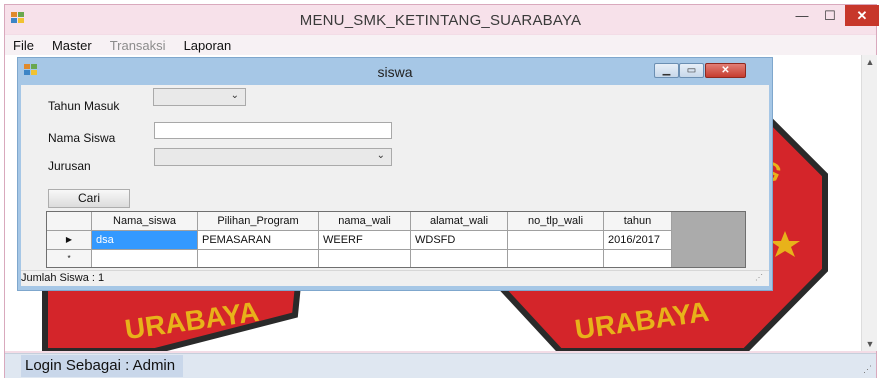 This screenshot has height=379, width=879. What do you see at coordinates (870, 62) in the screenshot?
I see `scroll-up-icon: ▲` at bounding box center [870, 62].